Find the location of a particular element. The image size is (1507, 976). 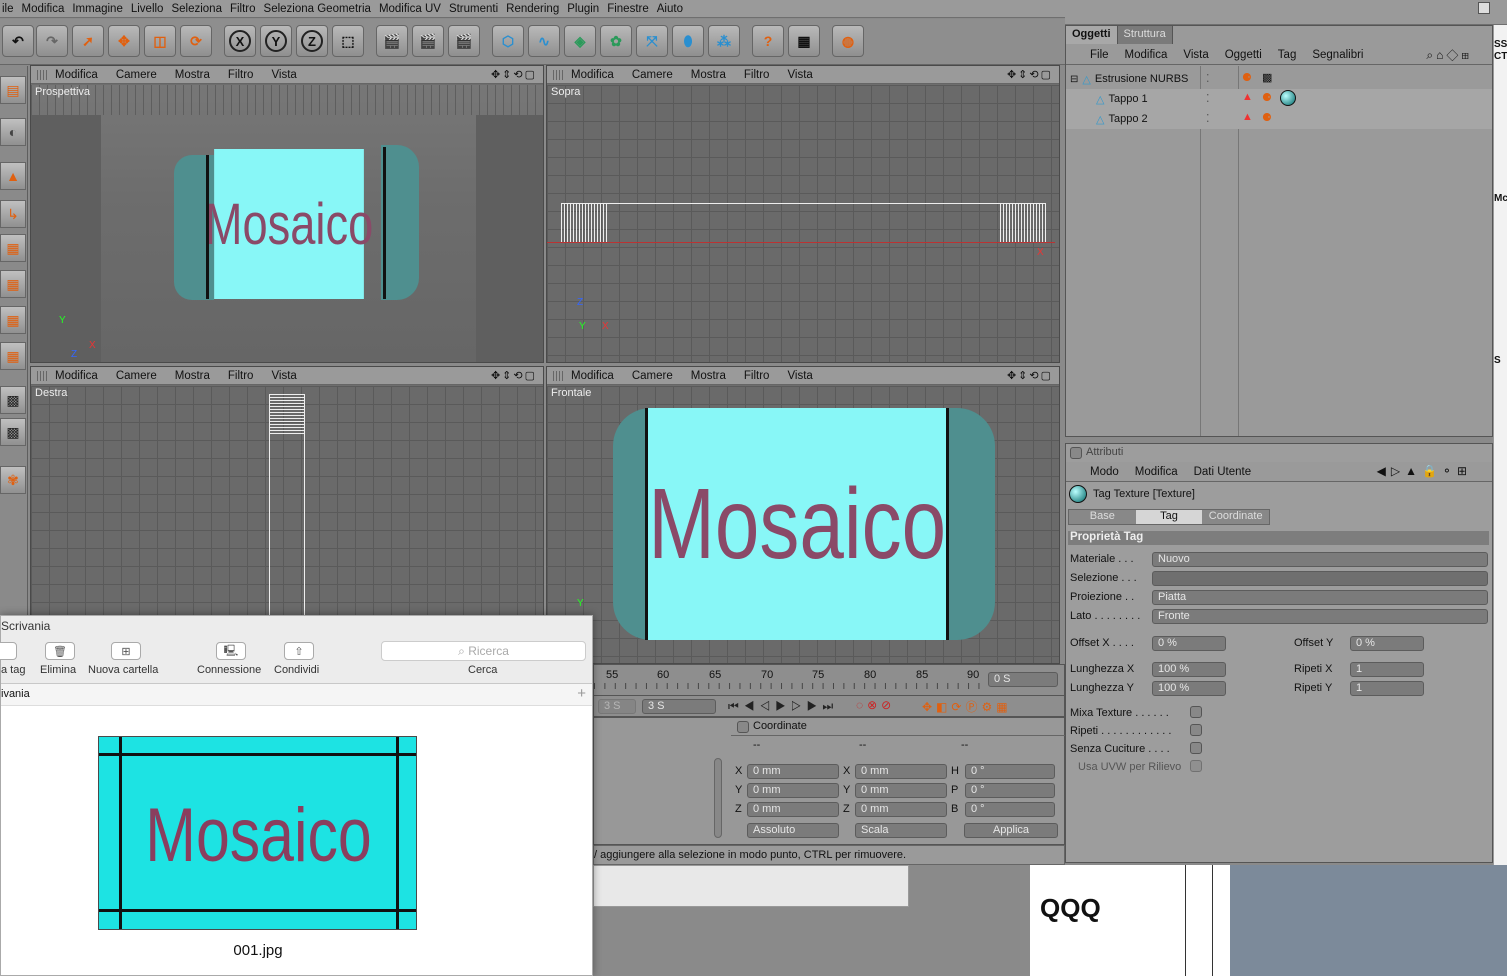

length-y-field: 100 % is located at coordinates (1189, 688).